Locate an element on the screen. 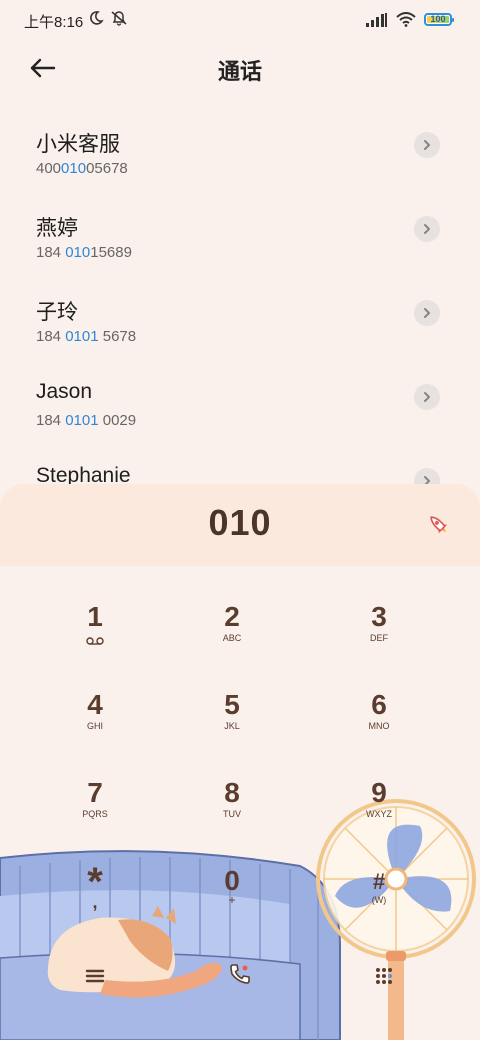  signal-icon is located at coordinates (376, 19).